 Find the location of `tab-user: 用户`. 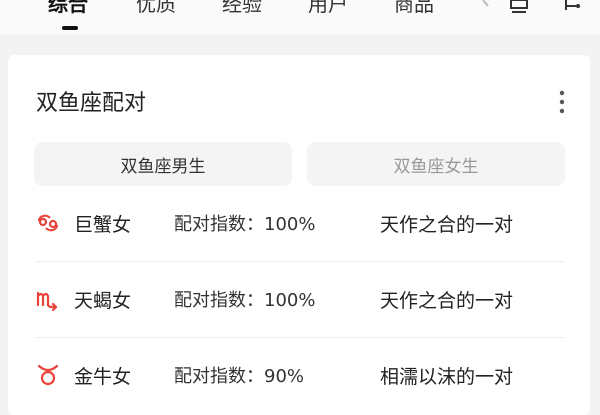

tab-user: 用户 is located at coordinates (328, 8).